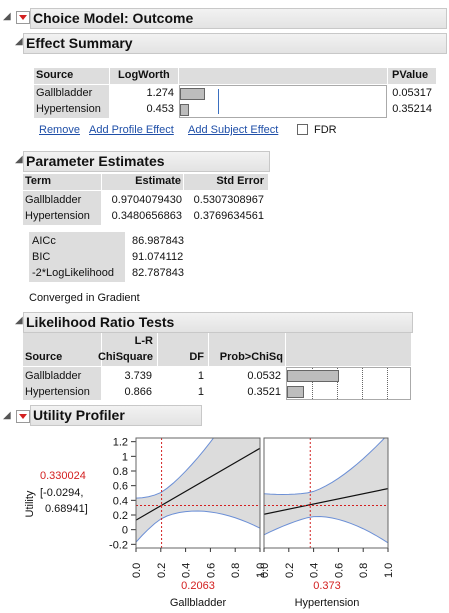  Describe the element at coordinates (23, 416) in the screenshot. I see `profiler-red-triangle-menu-icon` at that location.